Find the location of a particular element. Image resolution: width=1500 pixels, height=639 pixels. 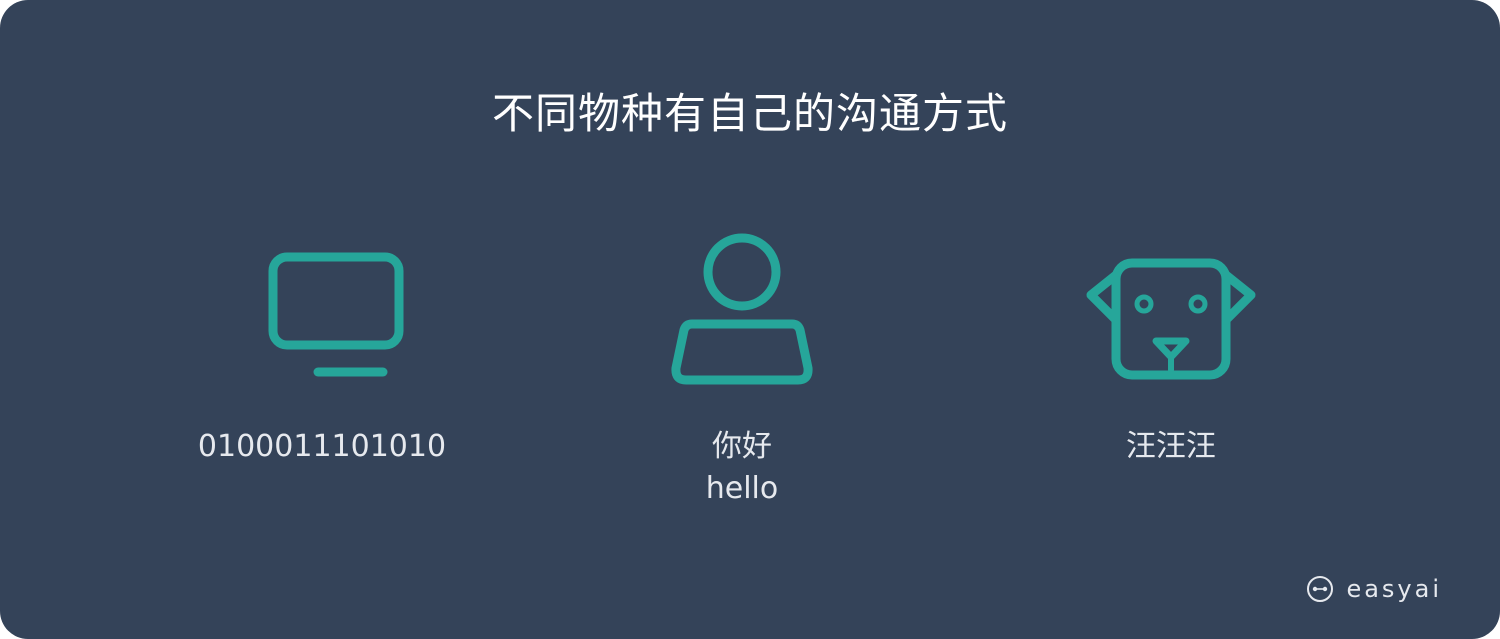

human-column: 你好 hello is located at coordinates (742, 365).